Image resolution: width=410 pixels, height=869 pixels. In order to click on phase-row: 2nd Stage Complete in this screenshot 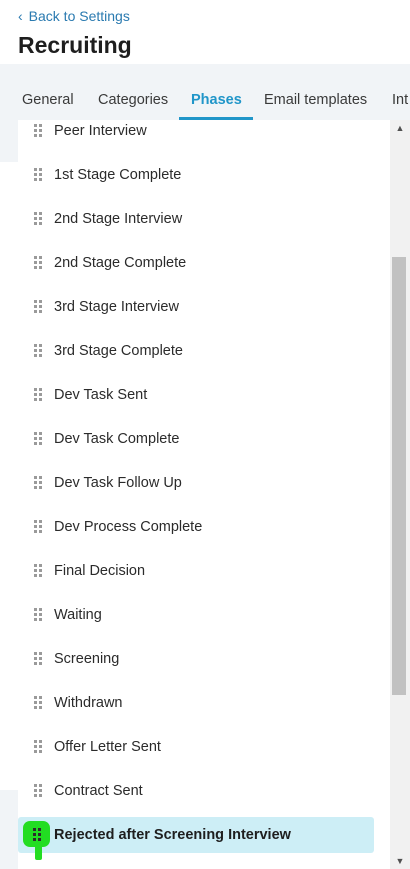, I will do `click(196, 263)`.